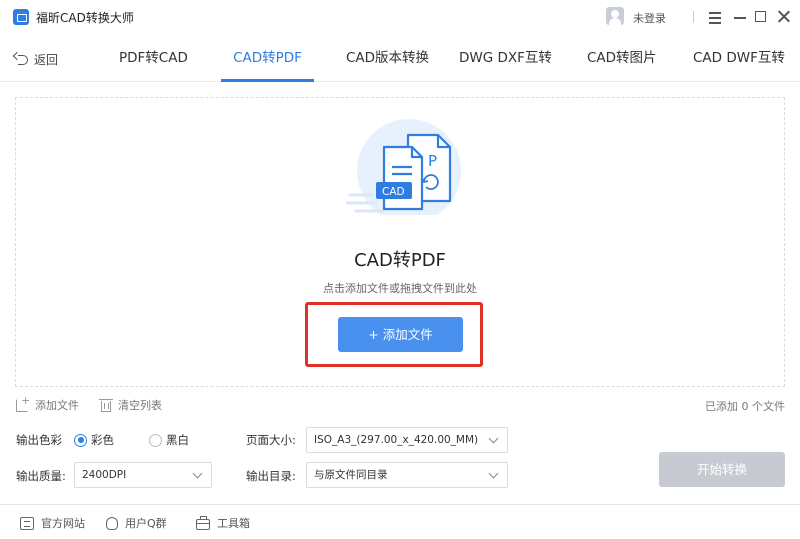 This screenshot has width=800, height=539. I want to click on tab-dwg-dxf: DWG DXF互转, so click(505, 58).